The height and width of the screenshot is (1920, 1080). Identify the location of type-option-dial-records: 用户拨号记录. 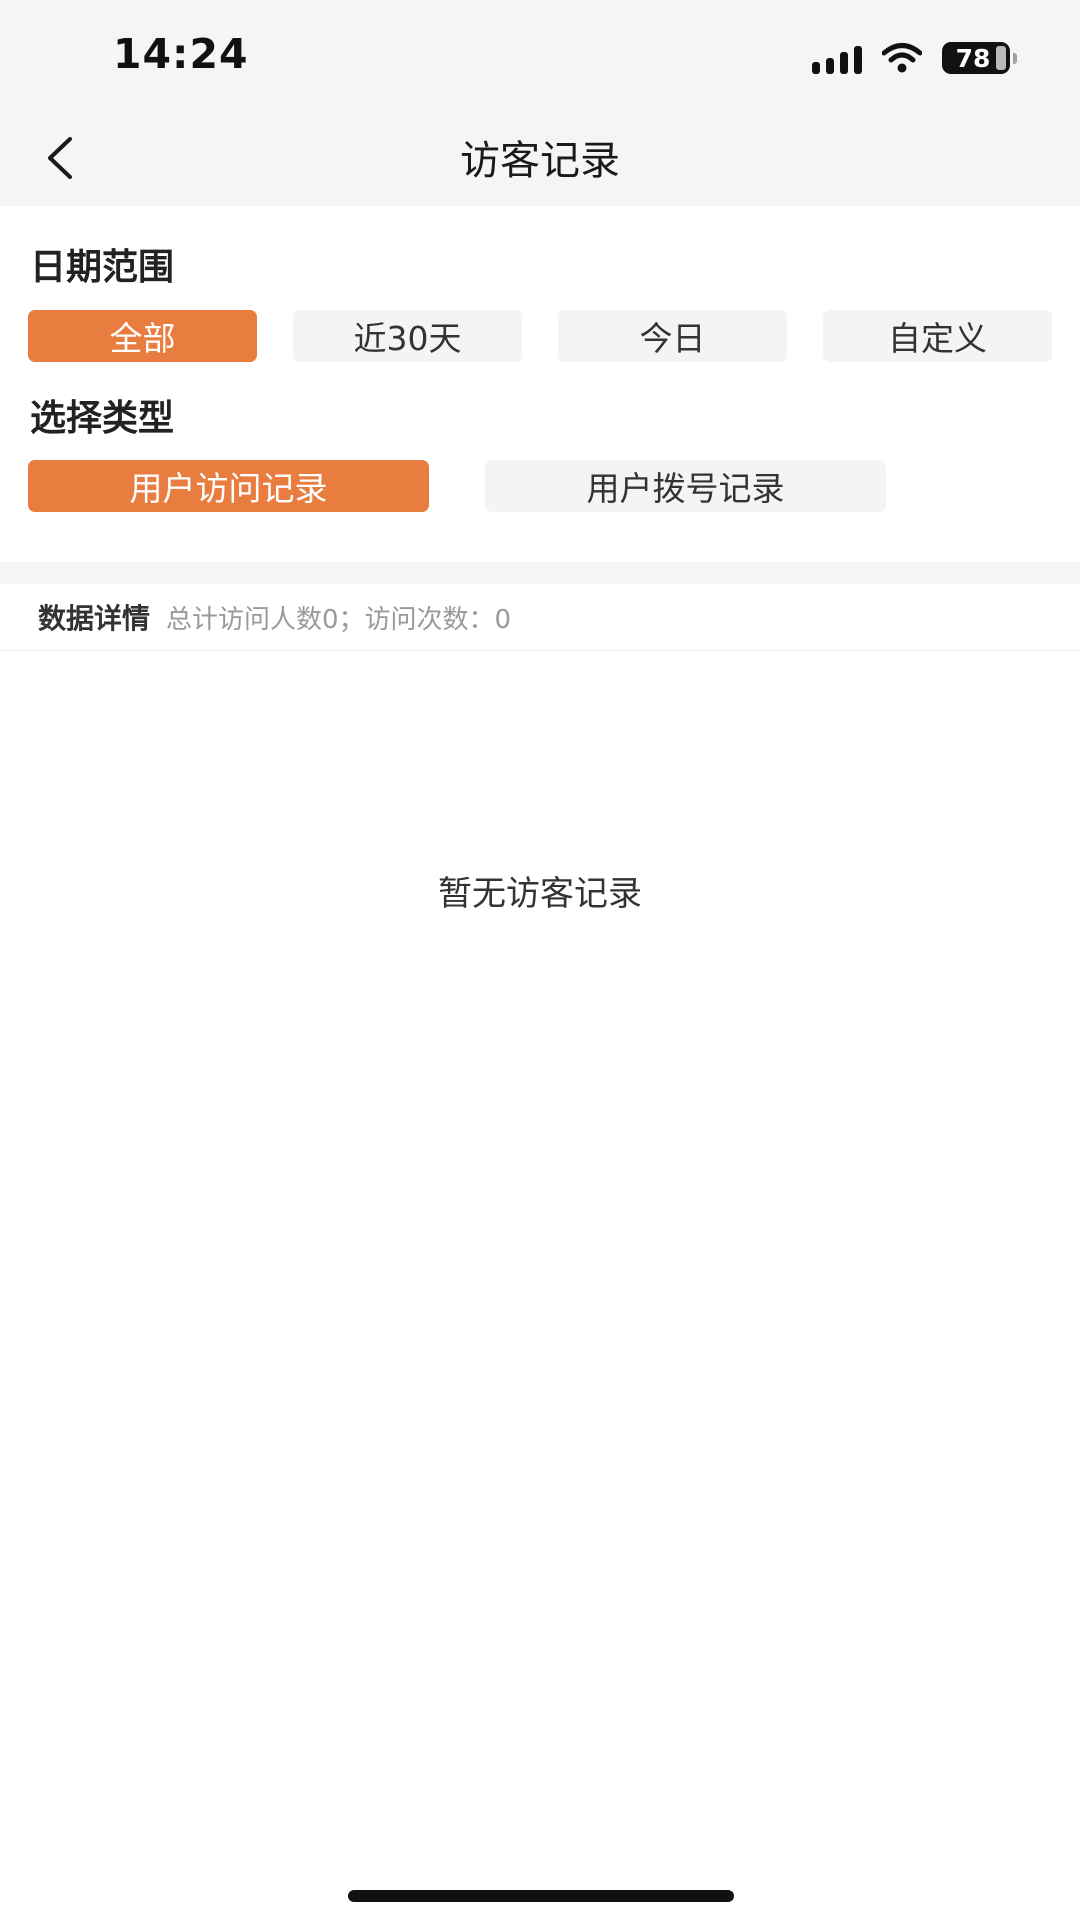
(685, 486).